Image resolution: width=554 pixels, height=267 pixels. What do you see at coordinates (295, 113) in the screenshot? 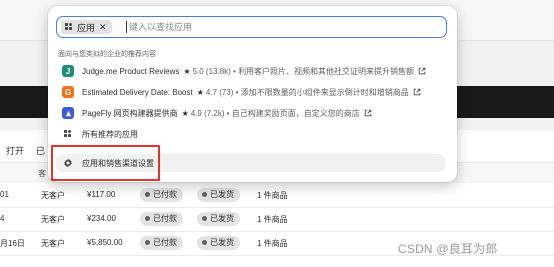
I see `app-description: 自己构建奖励页面，自定义您的商店` at bounding box center [295, 113].